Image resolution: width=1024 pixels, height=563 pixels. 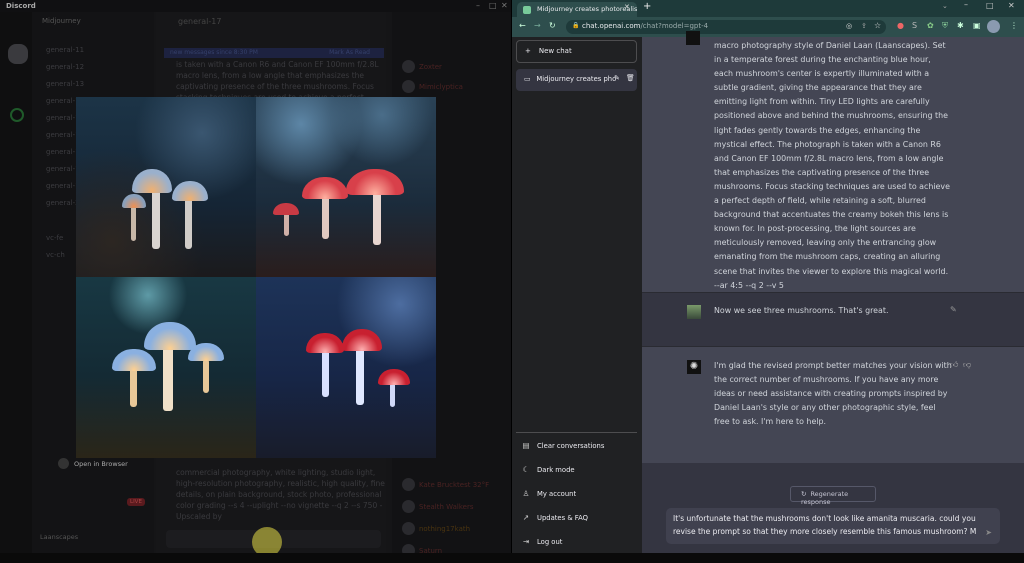 What do you see at coordinates (274, 53) in the screenshot?
I see `new-messages-banner: new messages since 8:30 PM Mark As Read` at bounding box center [274, 53].